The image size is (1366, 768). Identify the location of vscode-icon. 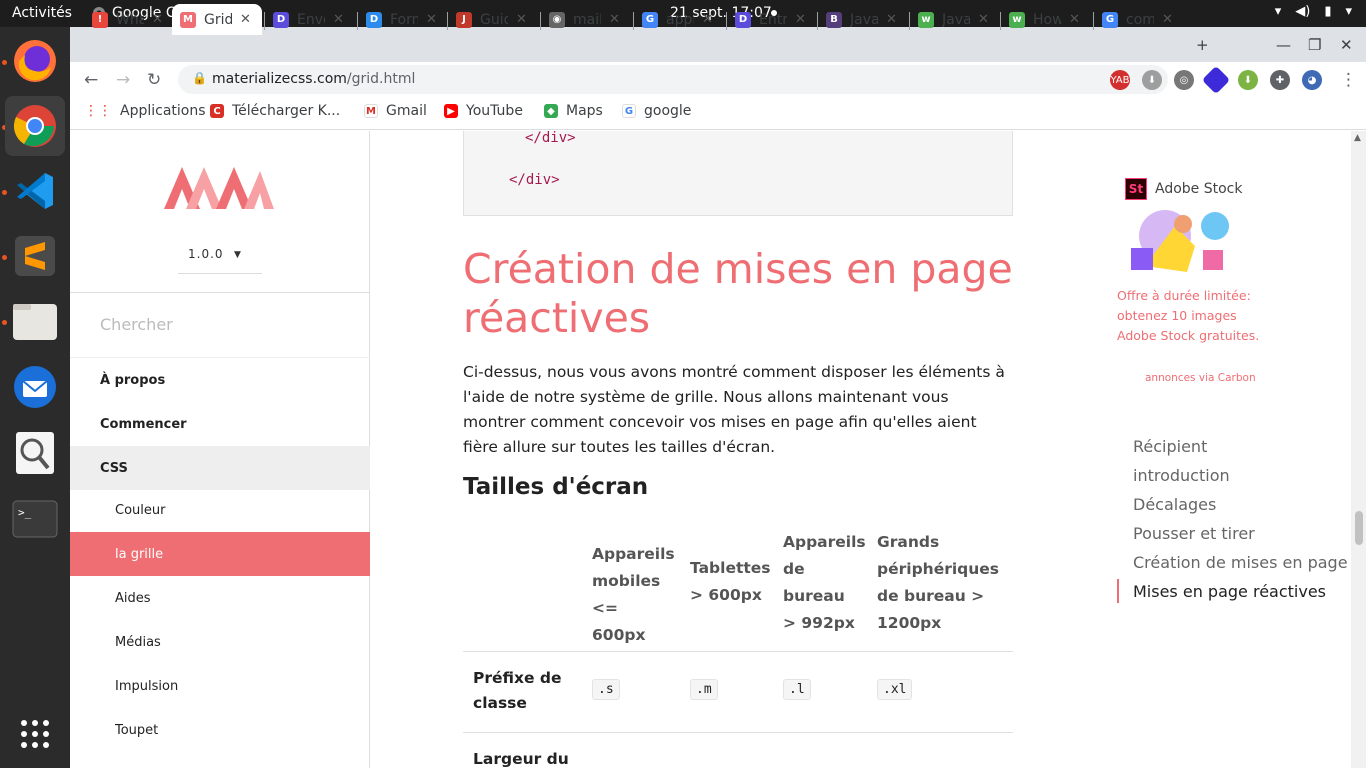
(35, 191).